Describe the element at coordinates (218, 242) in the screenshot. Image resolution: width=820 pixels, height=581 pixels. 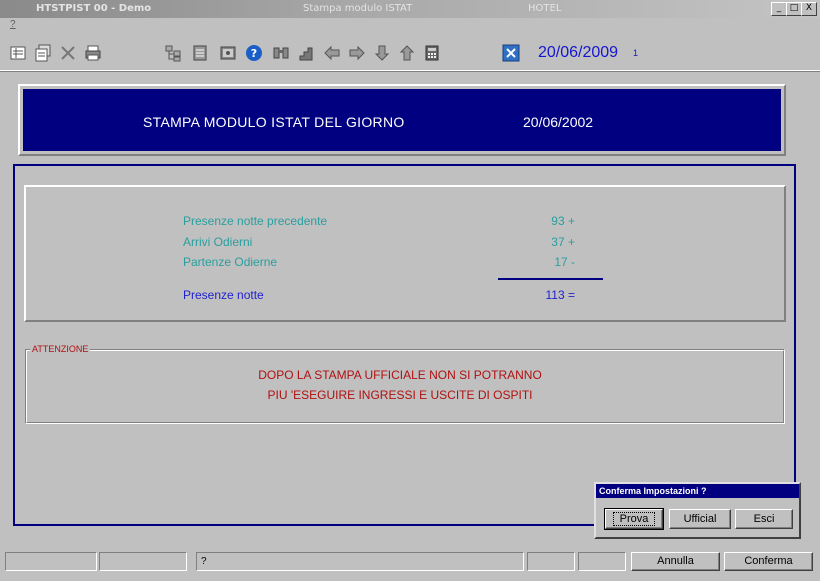
I see `label-arrivals: Arrivi Odierni` at that location.